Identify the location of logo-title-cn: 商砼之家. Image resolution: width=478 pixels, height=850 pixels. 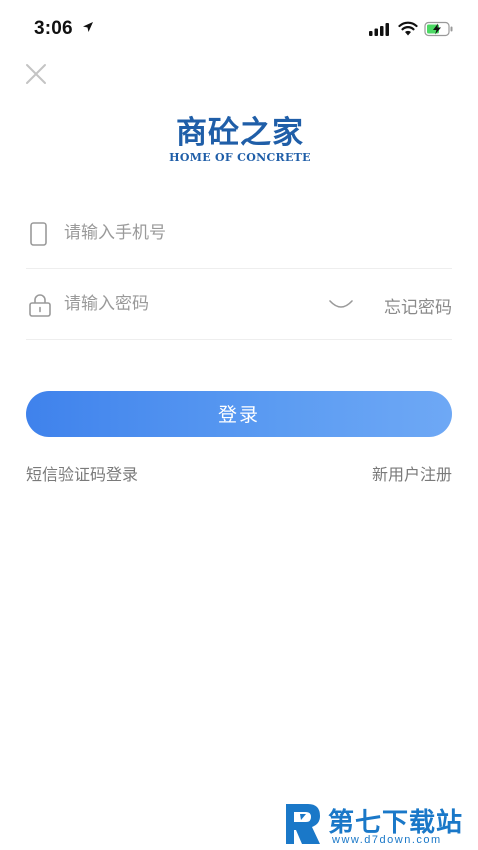
(240, 133).